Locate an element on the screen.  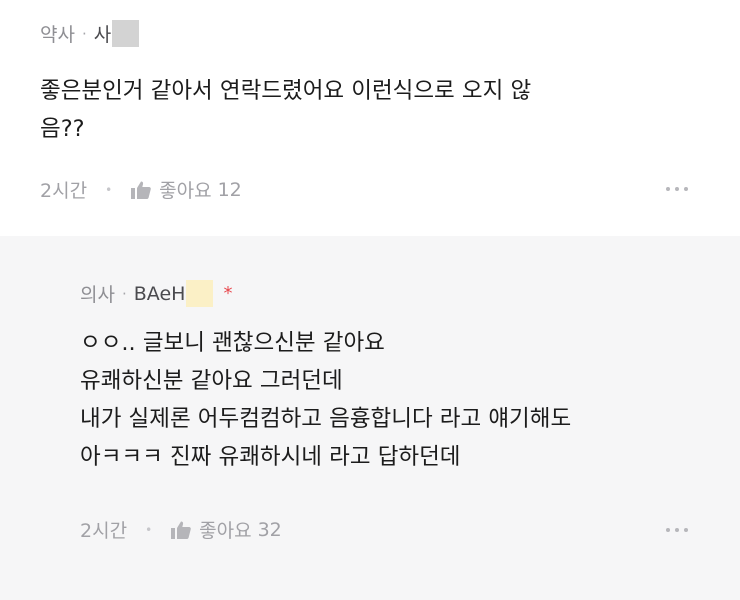
like-count: 32 is located at coordinates (269, 529).